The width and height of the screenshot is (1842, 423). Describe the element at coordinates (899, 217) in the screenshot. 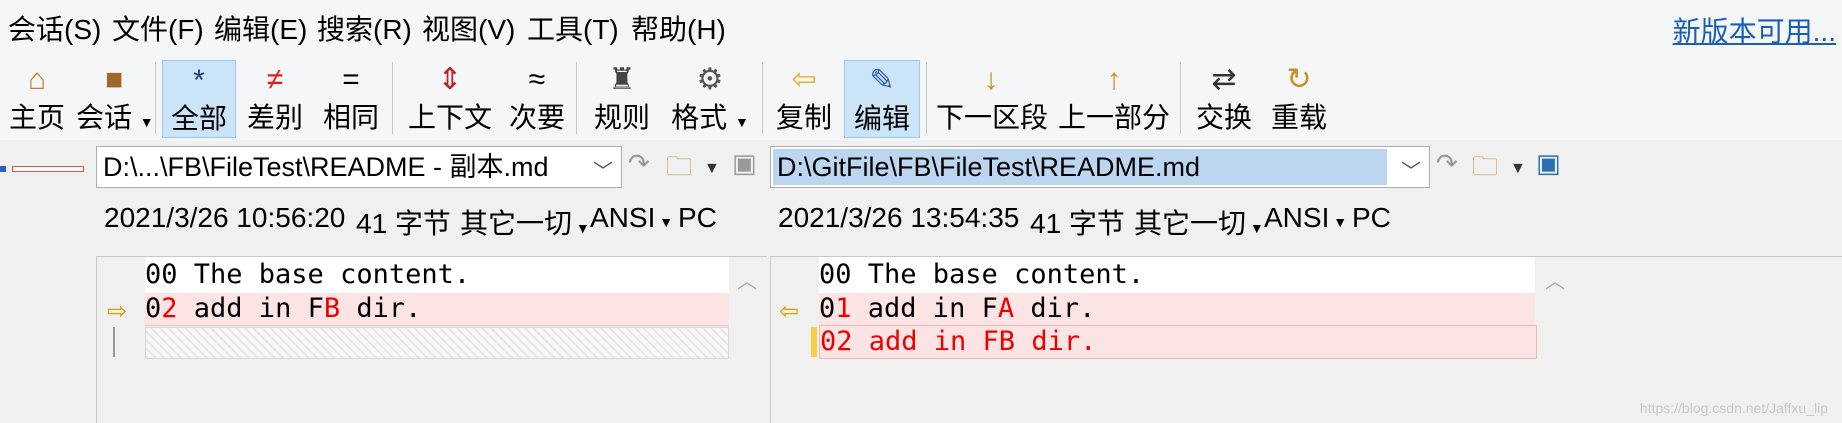

I see `right-date: 2021/3/26 13:54:35` at that location.